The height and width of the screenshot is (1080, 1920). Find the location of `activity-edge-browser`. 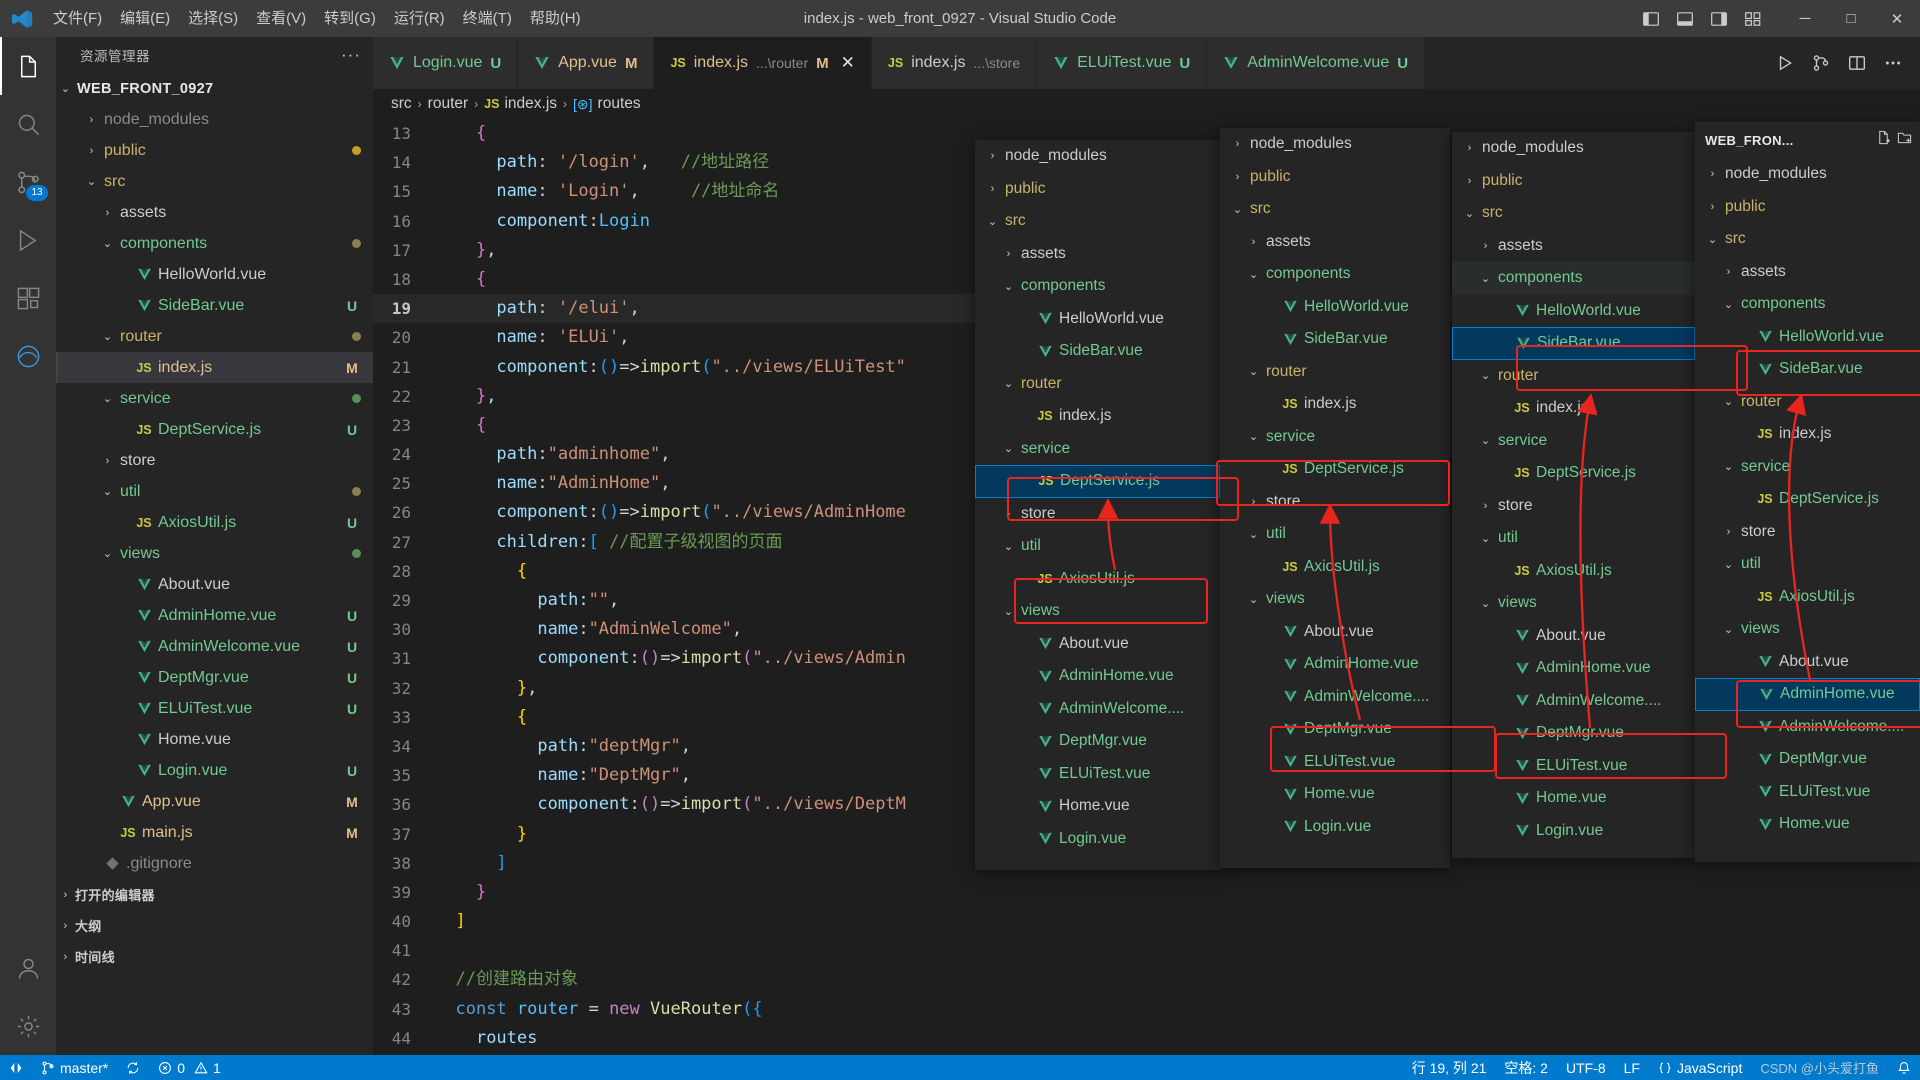

activity-edge-browser is located at coordinates (28, 356).